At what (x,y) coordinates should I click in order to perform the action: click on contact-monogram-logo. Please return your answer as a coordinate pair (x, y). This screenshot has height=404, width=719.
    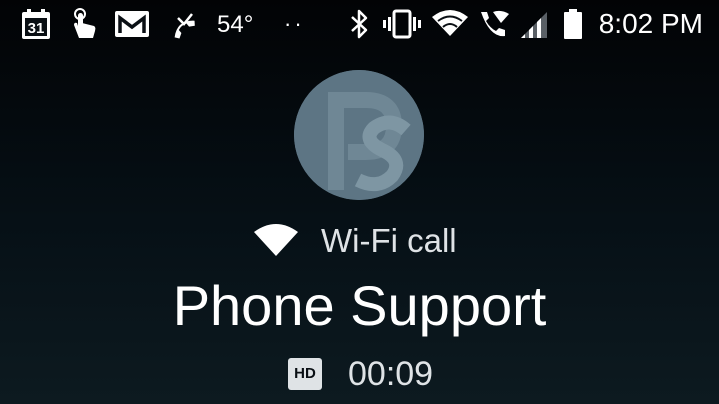
    Looking at the image, I should click on (359, 135).